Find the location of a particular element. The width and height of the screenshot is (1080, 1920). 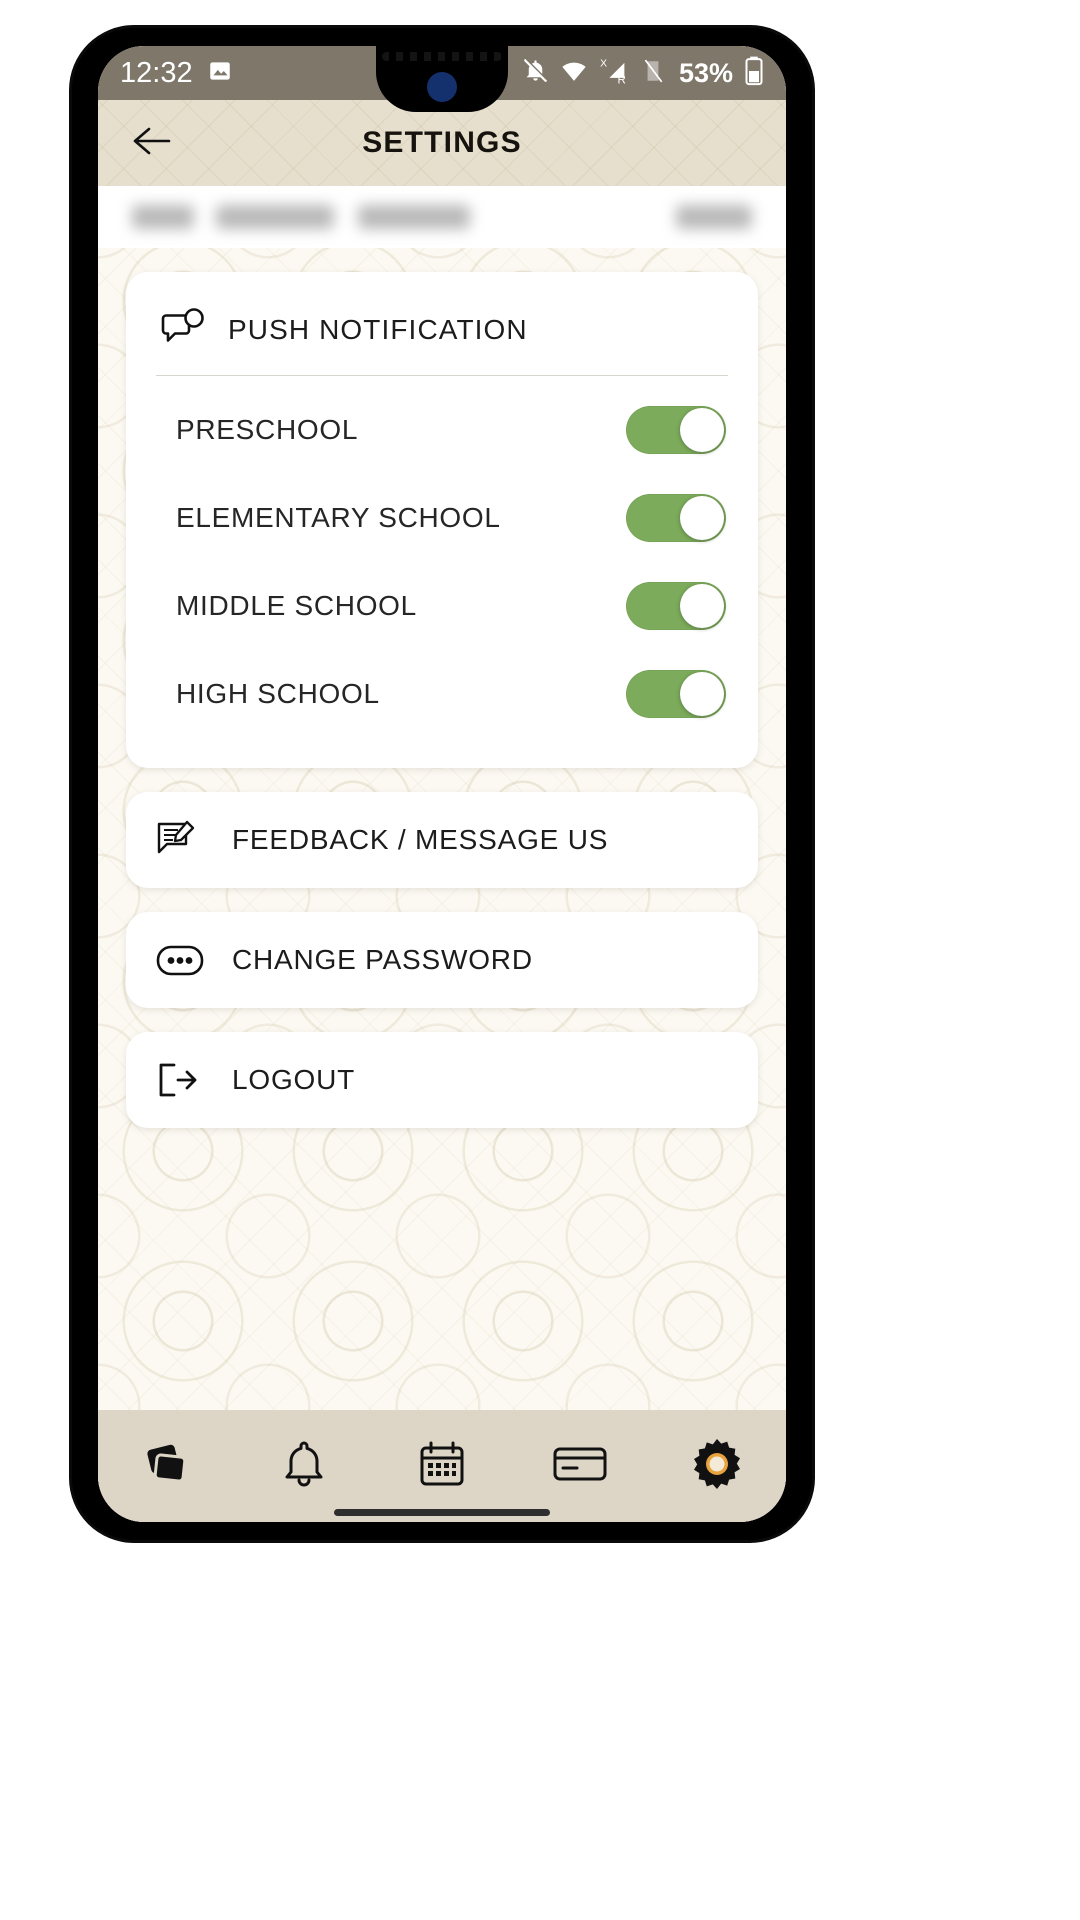

nav-item-cards is located at coordinates (167, 1466).